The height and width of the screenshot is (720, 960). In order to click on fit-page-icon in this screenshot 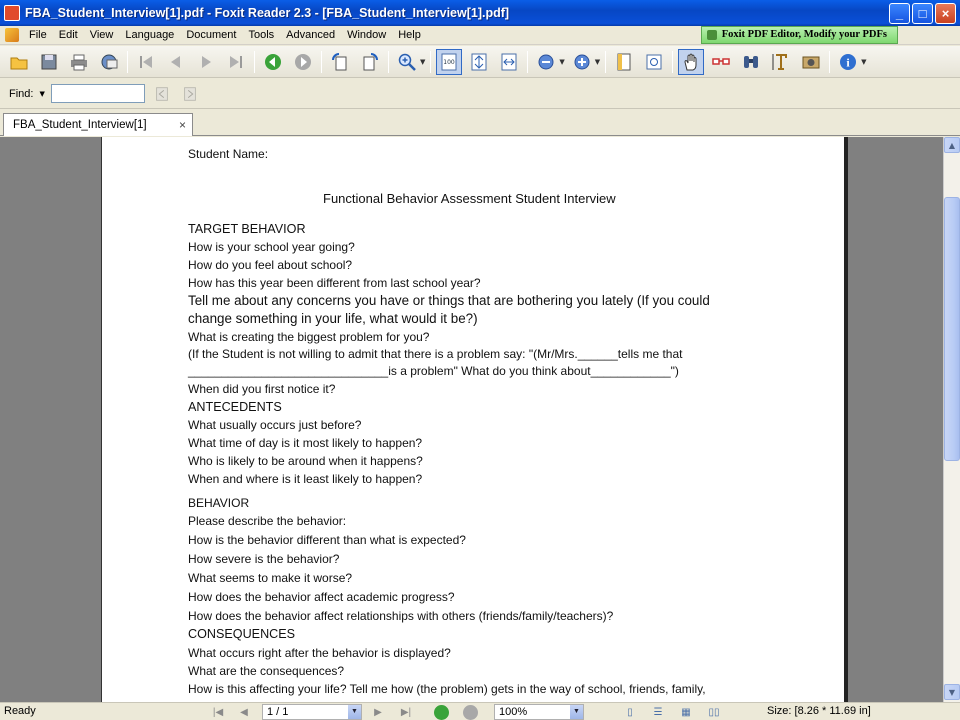, I will do `click(479, 62)`.